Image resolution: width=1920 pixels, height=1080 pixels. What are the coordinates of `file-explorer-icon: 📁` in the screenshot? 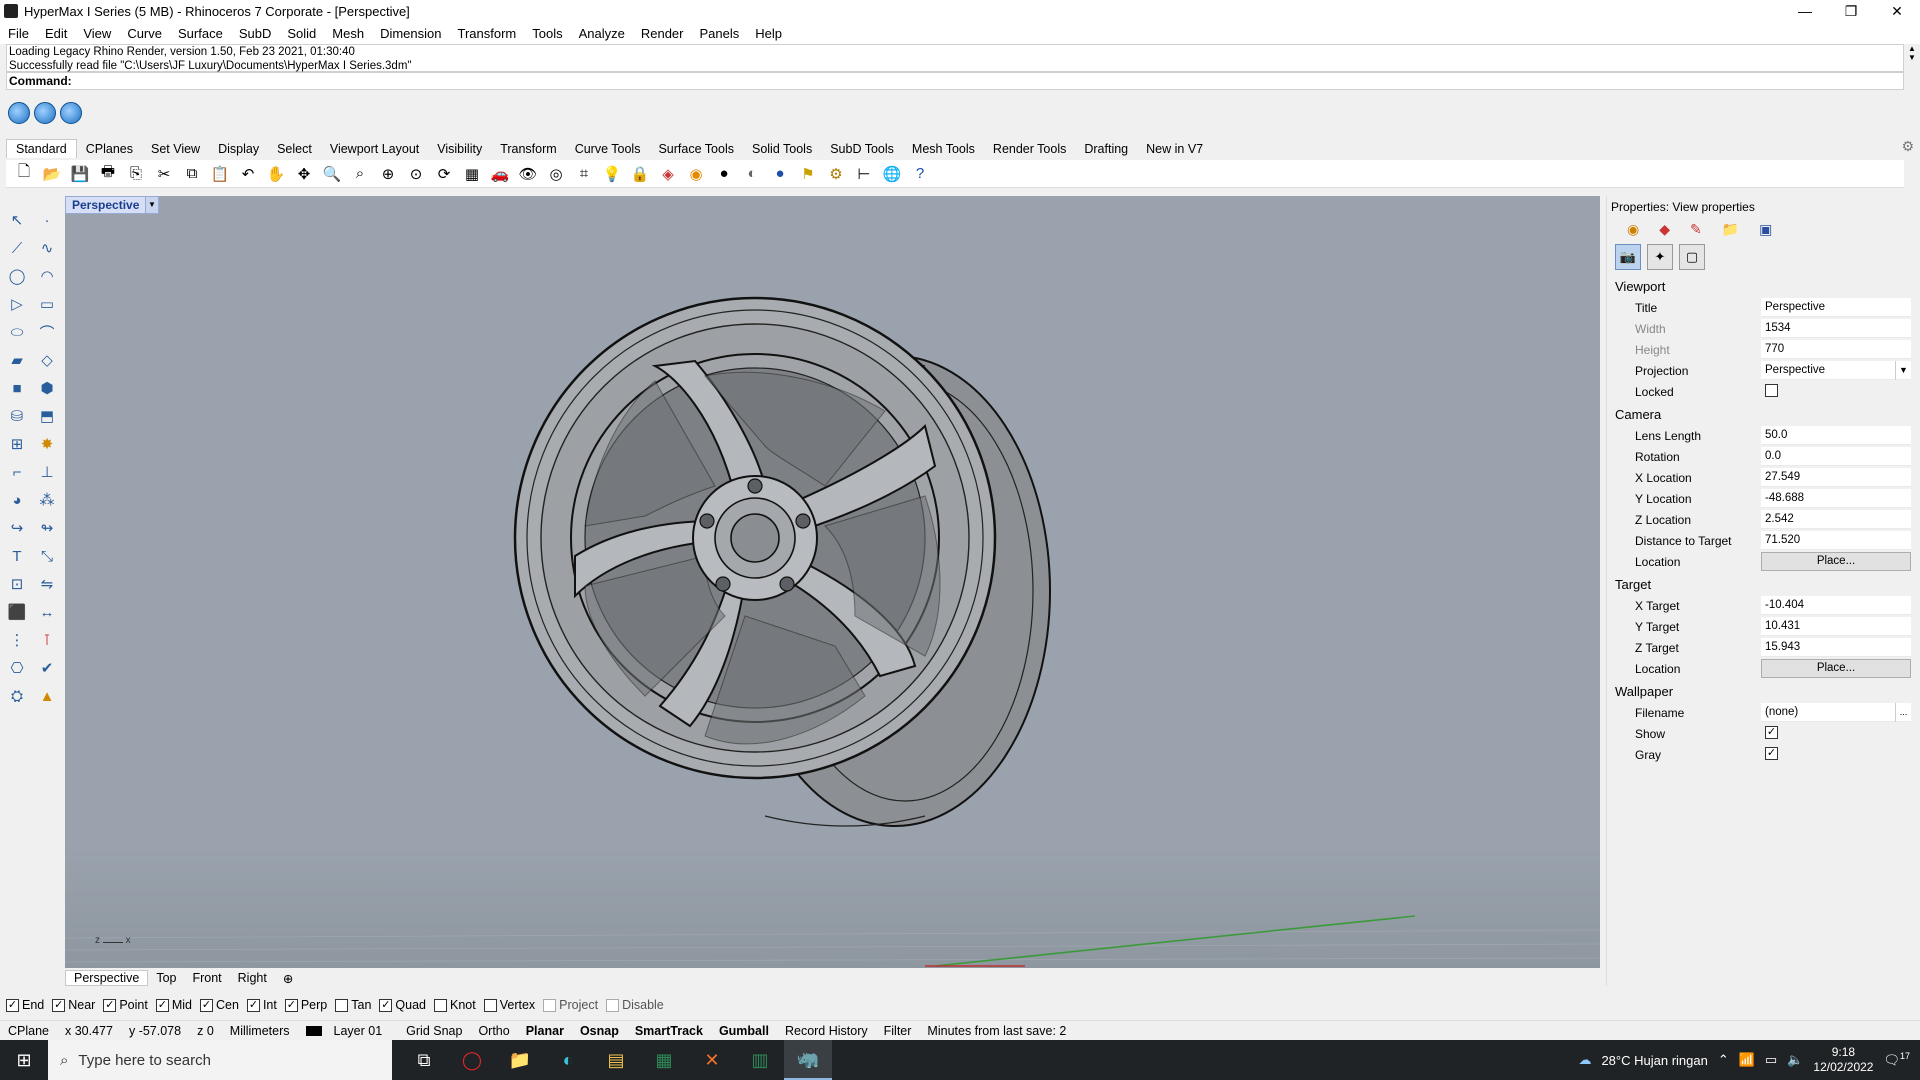 It's located at (520, 1060).